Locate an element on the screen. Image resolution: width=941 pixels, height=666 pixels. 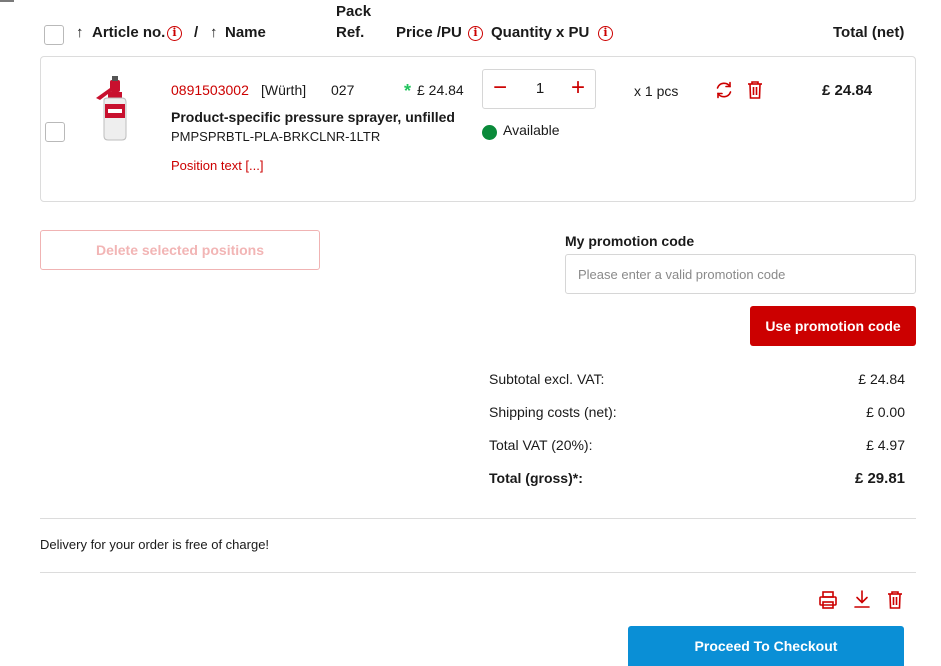
header-quantity-pu: Quantity x PU is located at coordinates (540, 32).